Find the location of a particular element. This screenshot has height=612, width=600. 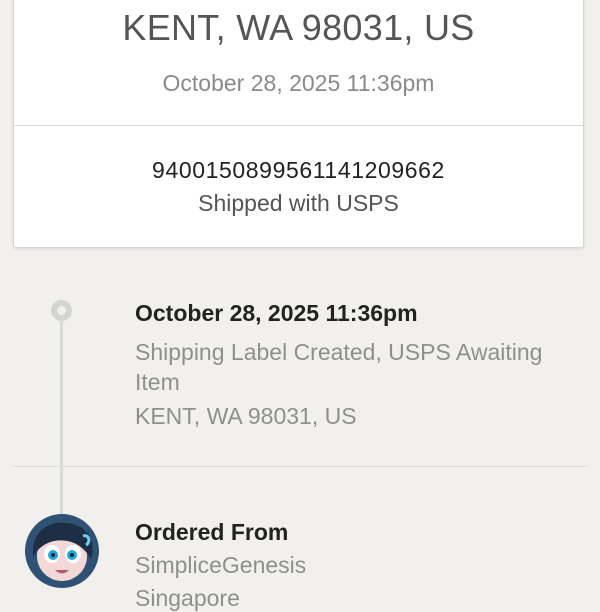

shop-name-link: SimpliceGenesis is located at coordinates (220, 565).